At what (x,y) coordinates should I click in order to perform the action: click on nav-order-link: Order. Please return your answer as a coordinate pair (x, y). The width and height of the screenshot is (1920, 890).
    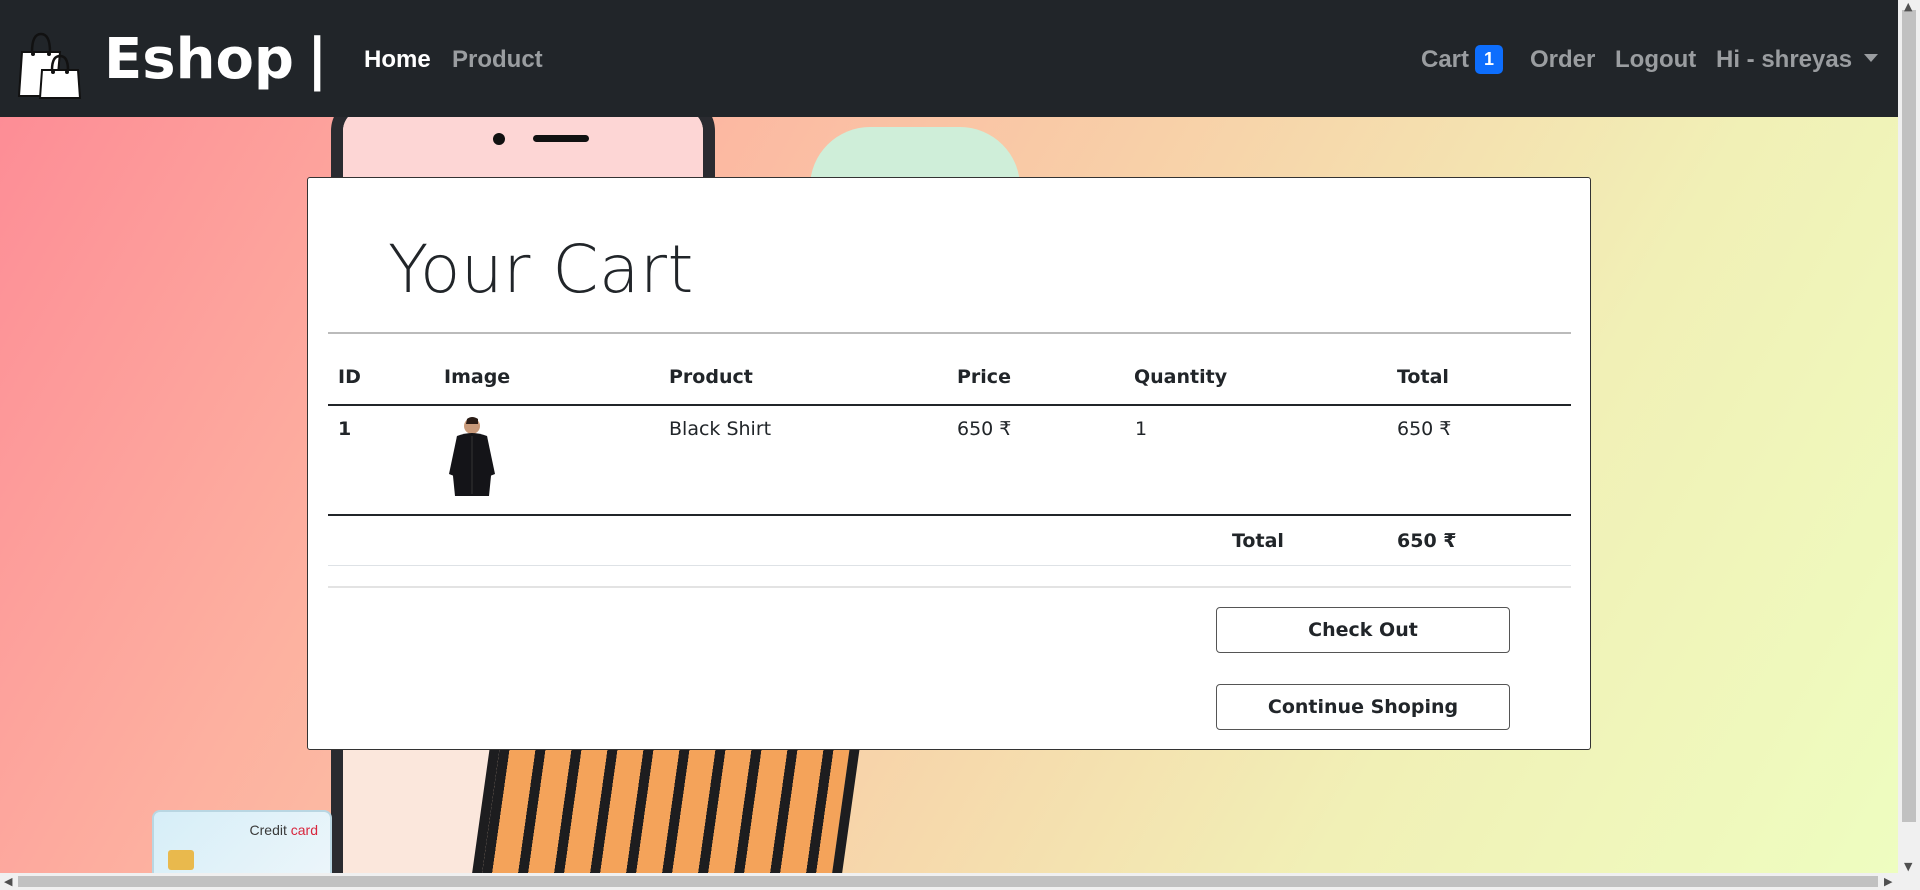
    Looking at the image, I should click on (1562, 60).